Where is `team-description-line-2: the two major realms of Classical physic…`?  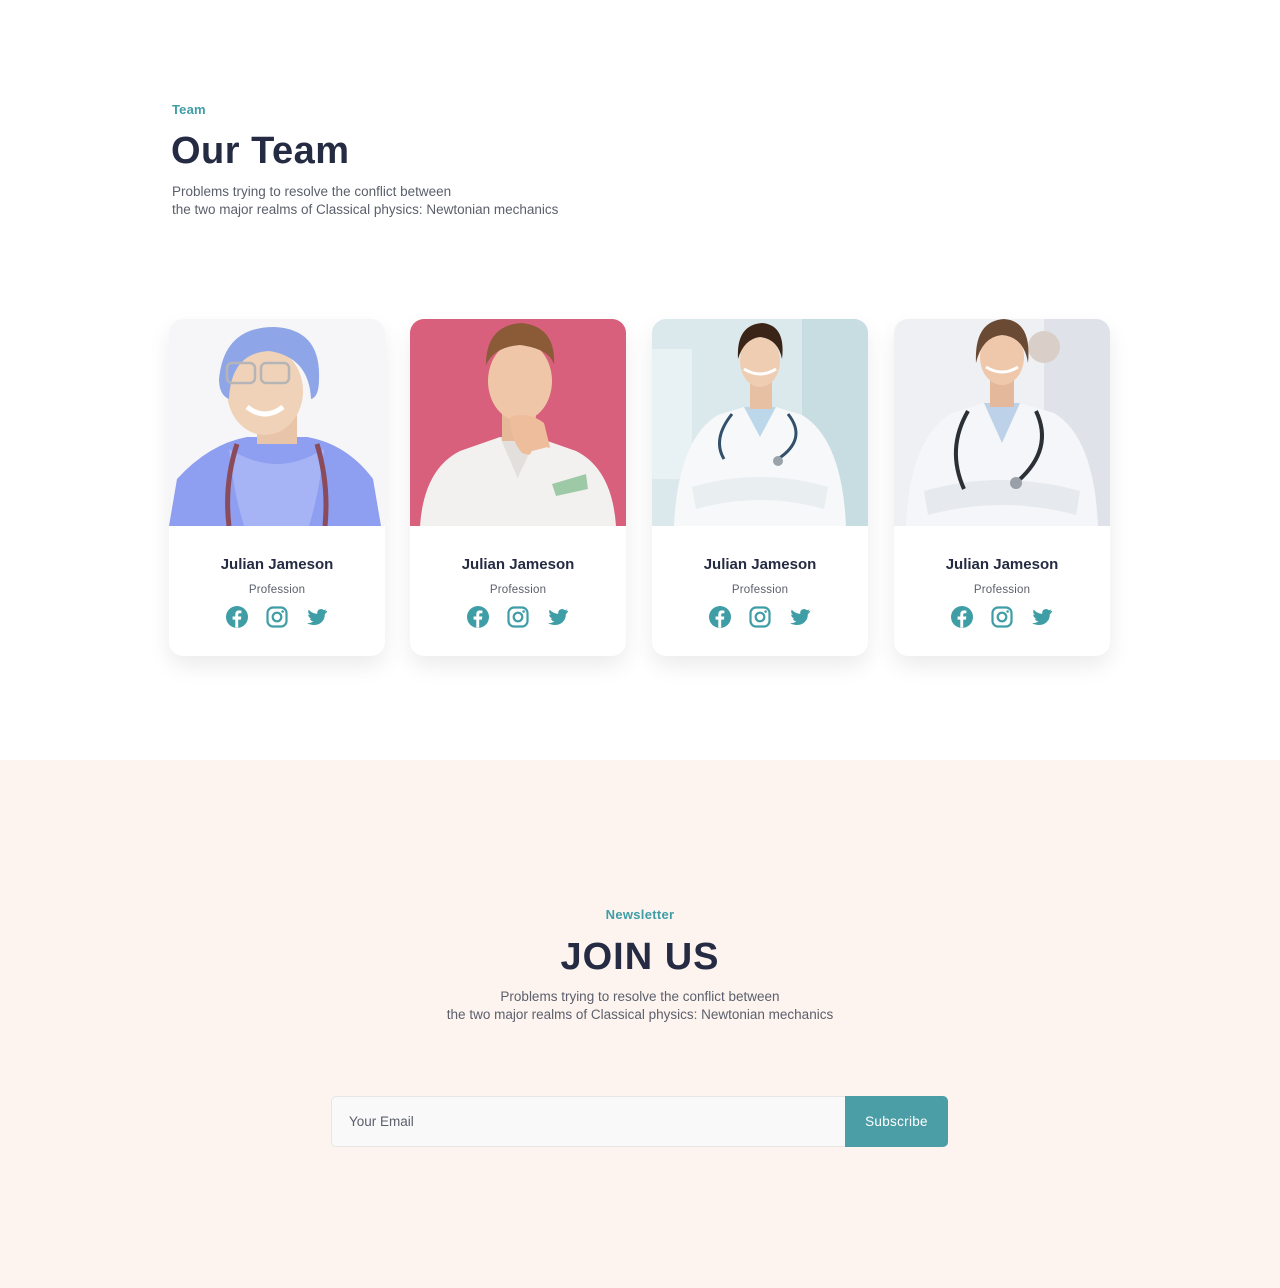
team-description-line-2: the two major realms of Classical physic… is located at coordinates (365, 209).